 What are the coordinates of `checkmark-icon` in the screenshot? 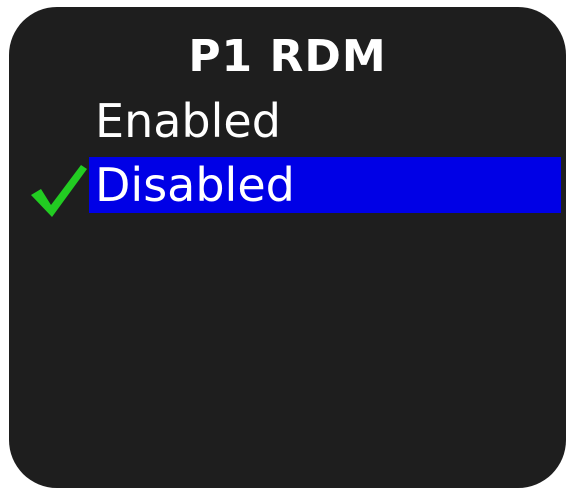 It's located at (59, 191).